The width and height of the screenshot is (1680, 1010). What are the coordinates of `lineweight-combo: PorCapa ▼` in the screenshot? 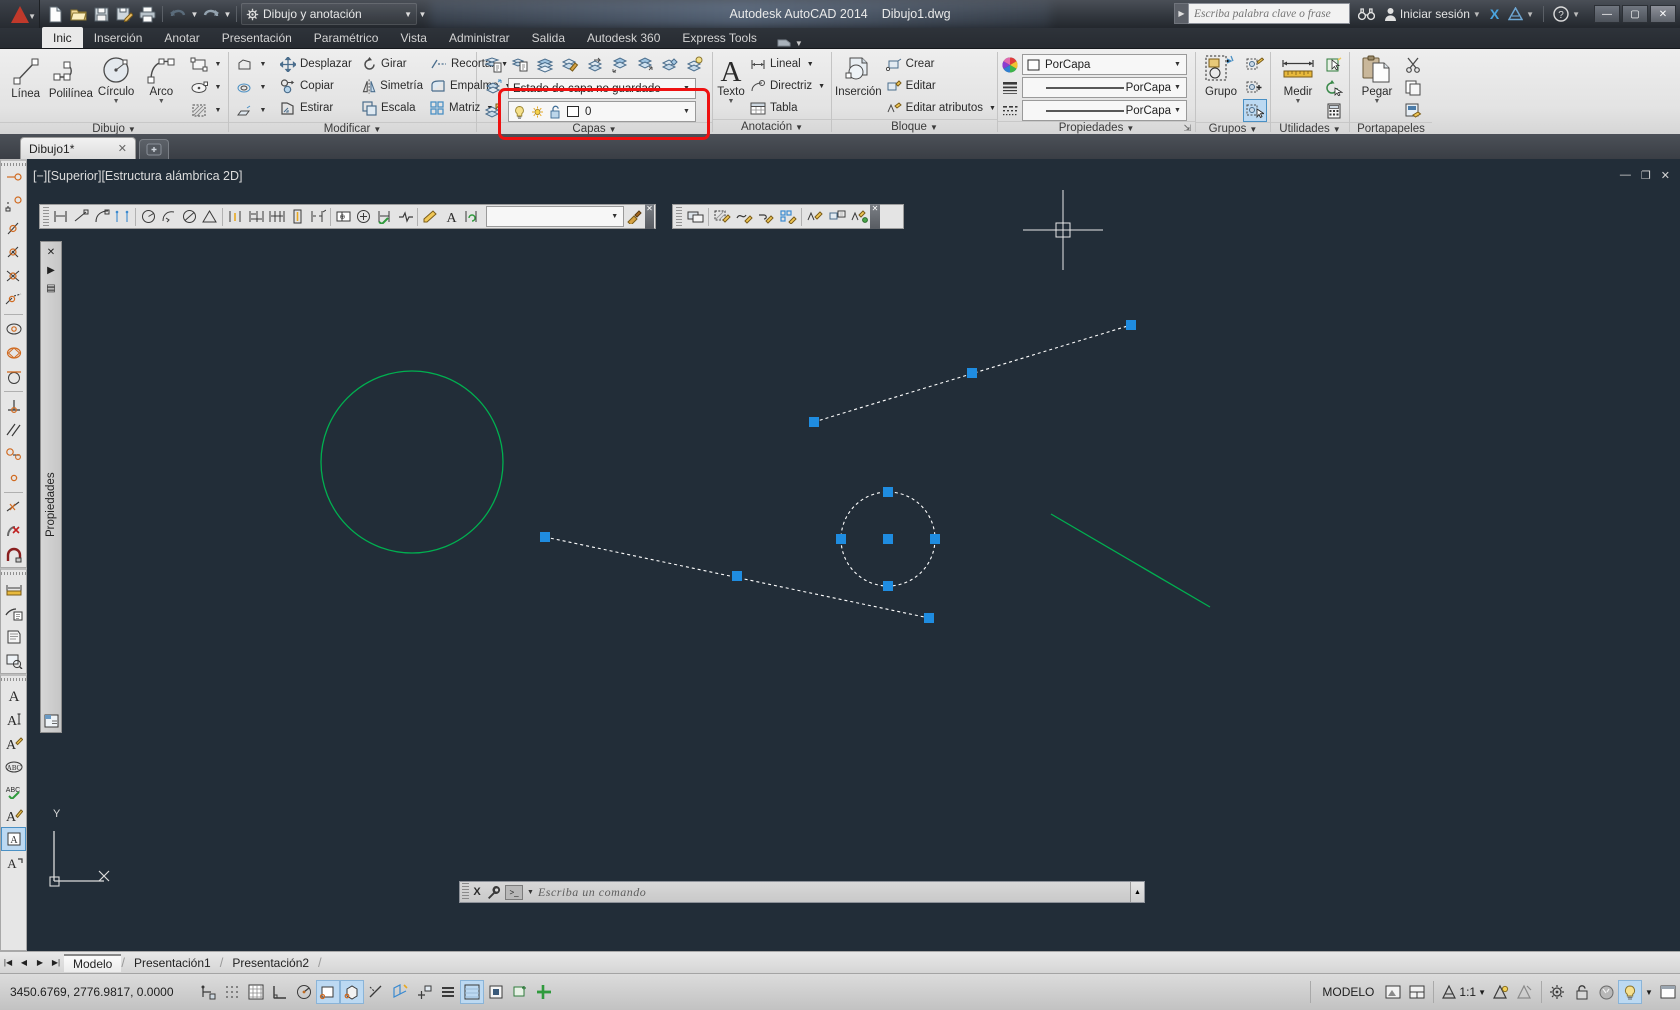 It's located at (1104, 87).